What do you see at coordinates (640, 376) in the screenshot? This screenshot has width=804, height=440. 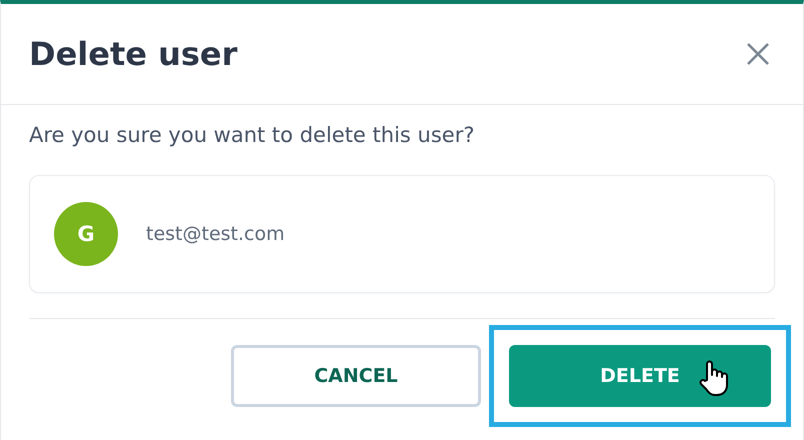 I see `delete-button: DELETE` at bounding box center [640, 376].